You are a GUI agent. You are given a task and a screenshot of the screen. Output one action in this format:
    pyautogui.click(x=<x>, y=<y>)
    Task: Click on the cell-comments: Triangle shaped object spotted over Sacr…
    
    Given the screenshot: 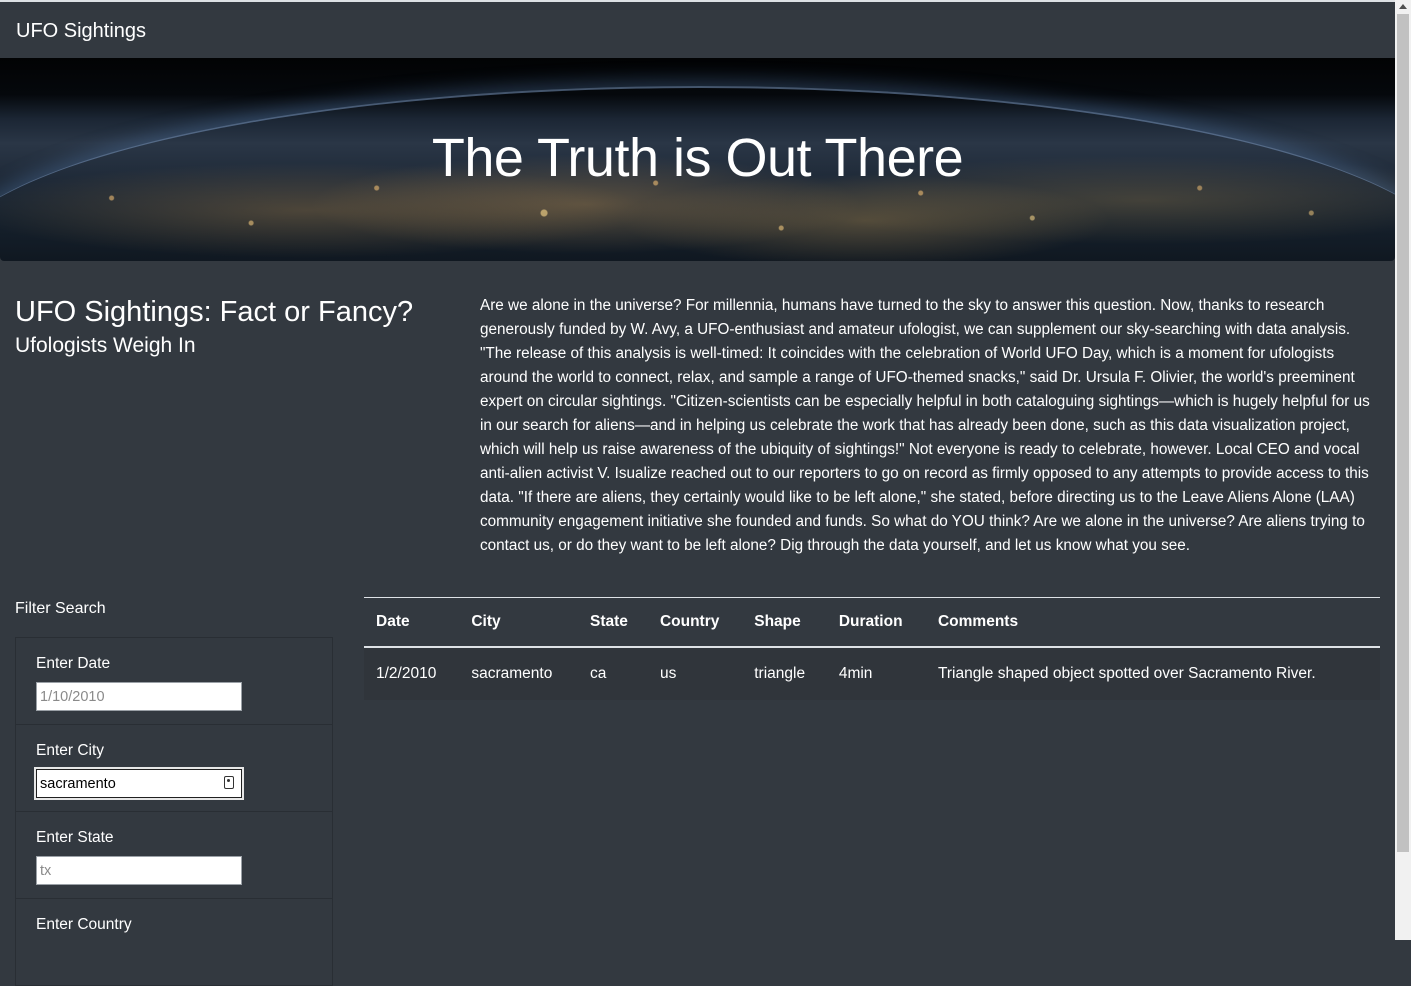 What is the action you would take?
    pyautogui.click(x=1126, y=673)
    